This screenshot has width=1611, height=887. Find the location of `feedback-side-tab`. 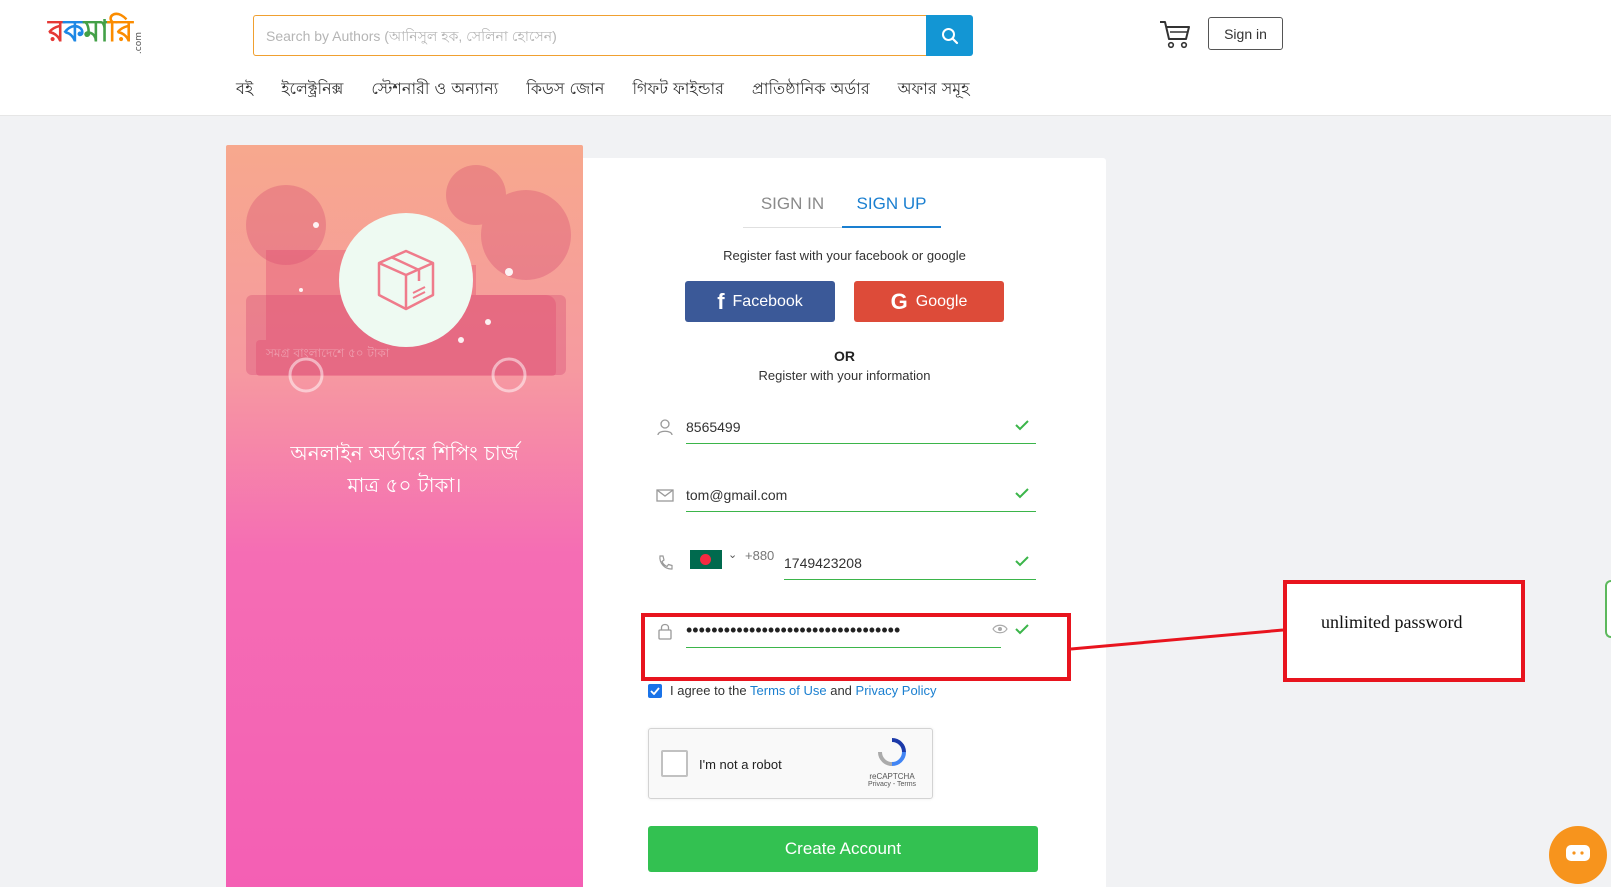

feedback-side-tab is located at coordinates (1608, 609).